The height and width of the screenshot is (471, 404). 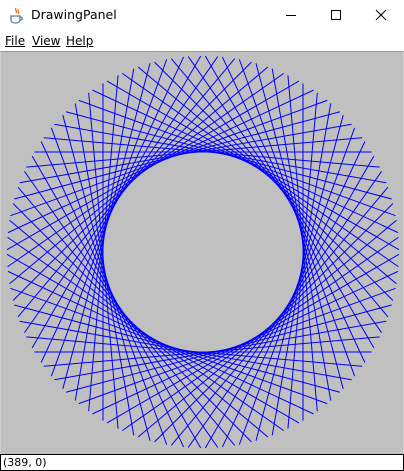 I want to click on minimize-button, so click(x=290, y=15).